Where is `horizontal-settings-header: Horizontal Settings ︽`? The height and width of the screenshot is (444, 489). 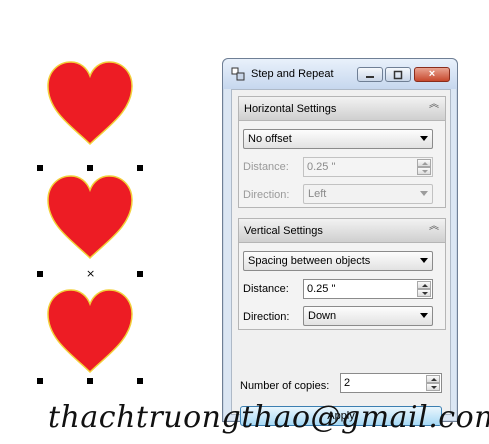
horizontal-settings-header: Horizontal Settings ︽ is located at coordinates (342, 109).